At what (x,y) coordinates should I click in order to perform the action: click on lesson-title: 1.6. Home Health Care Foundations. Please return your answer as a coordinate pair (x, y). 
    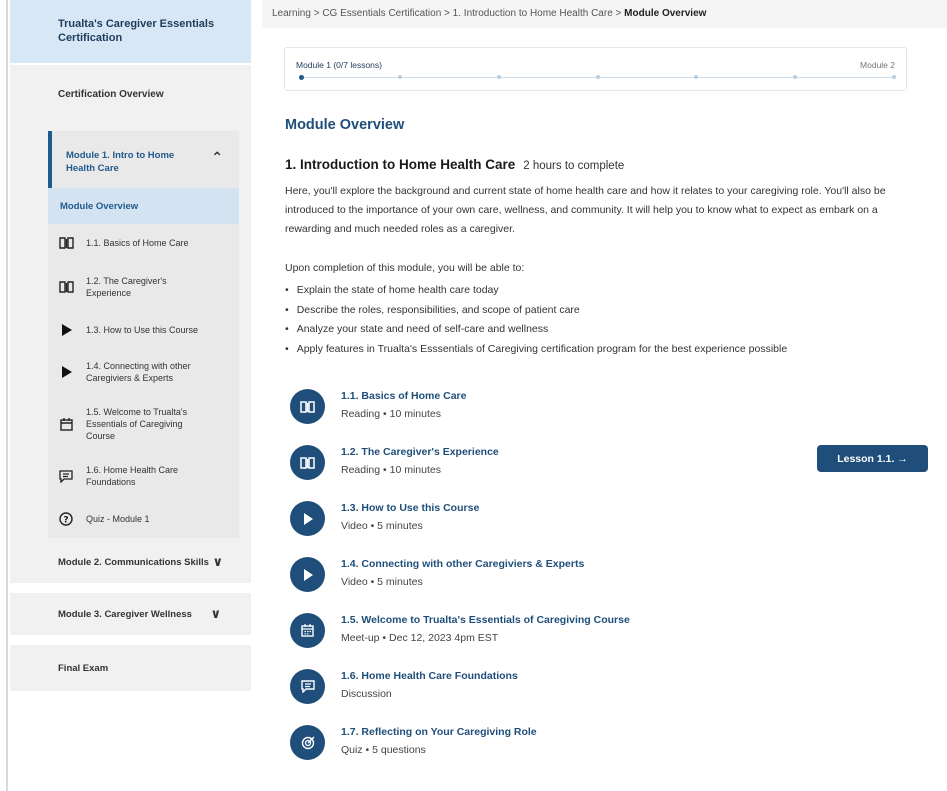
    Looking at the image, I should click on (429, 676).